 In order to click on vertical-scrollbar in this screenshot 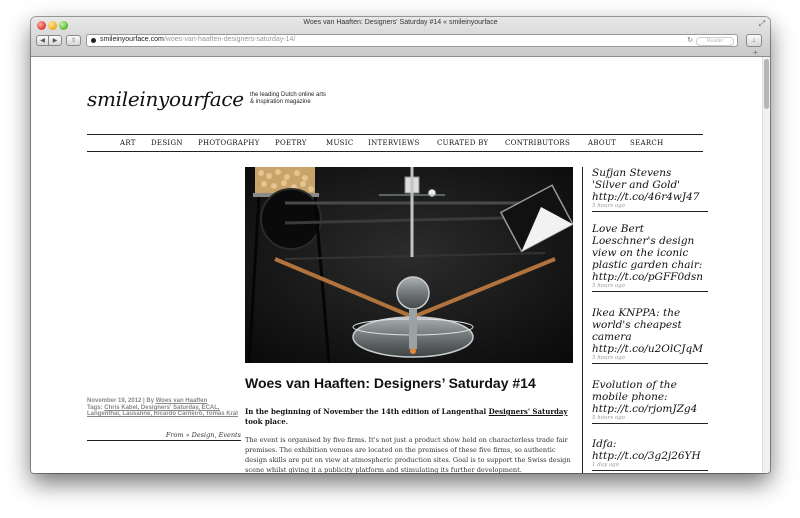, I will do `click(766, 265)`.